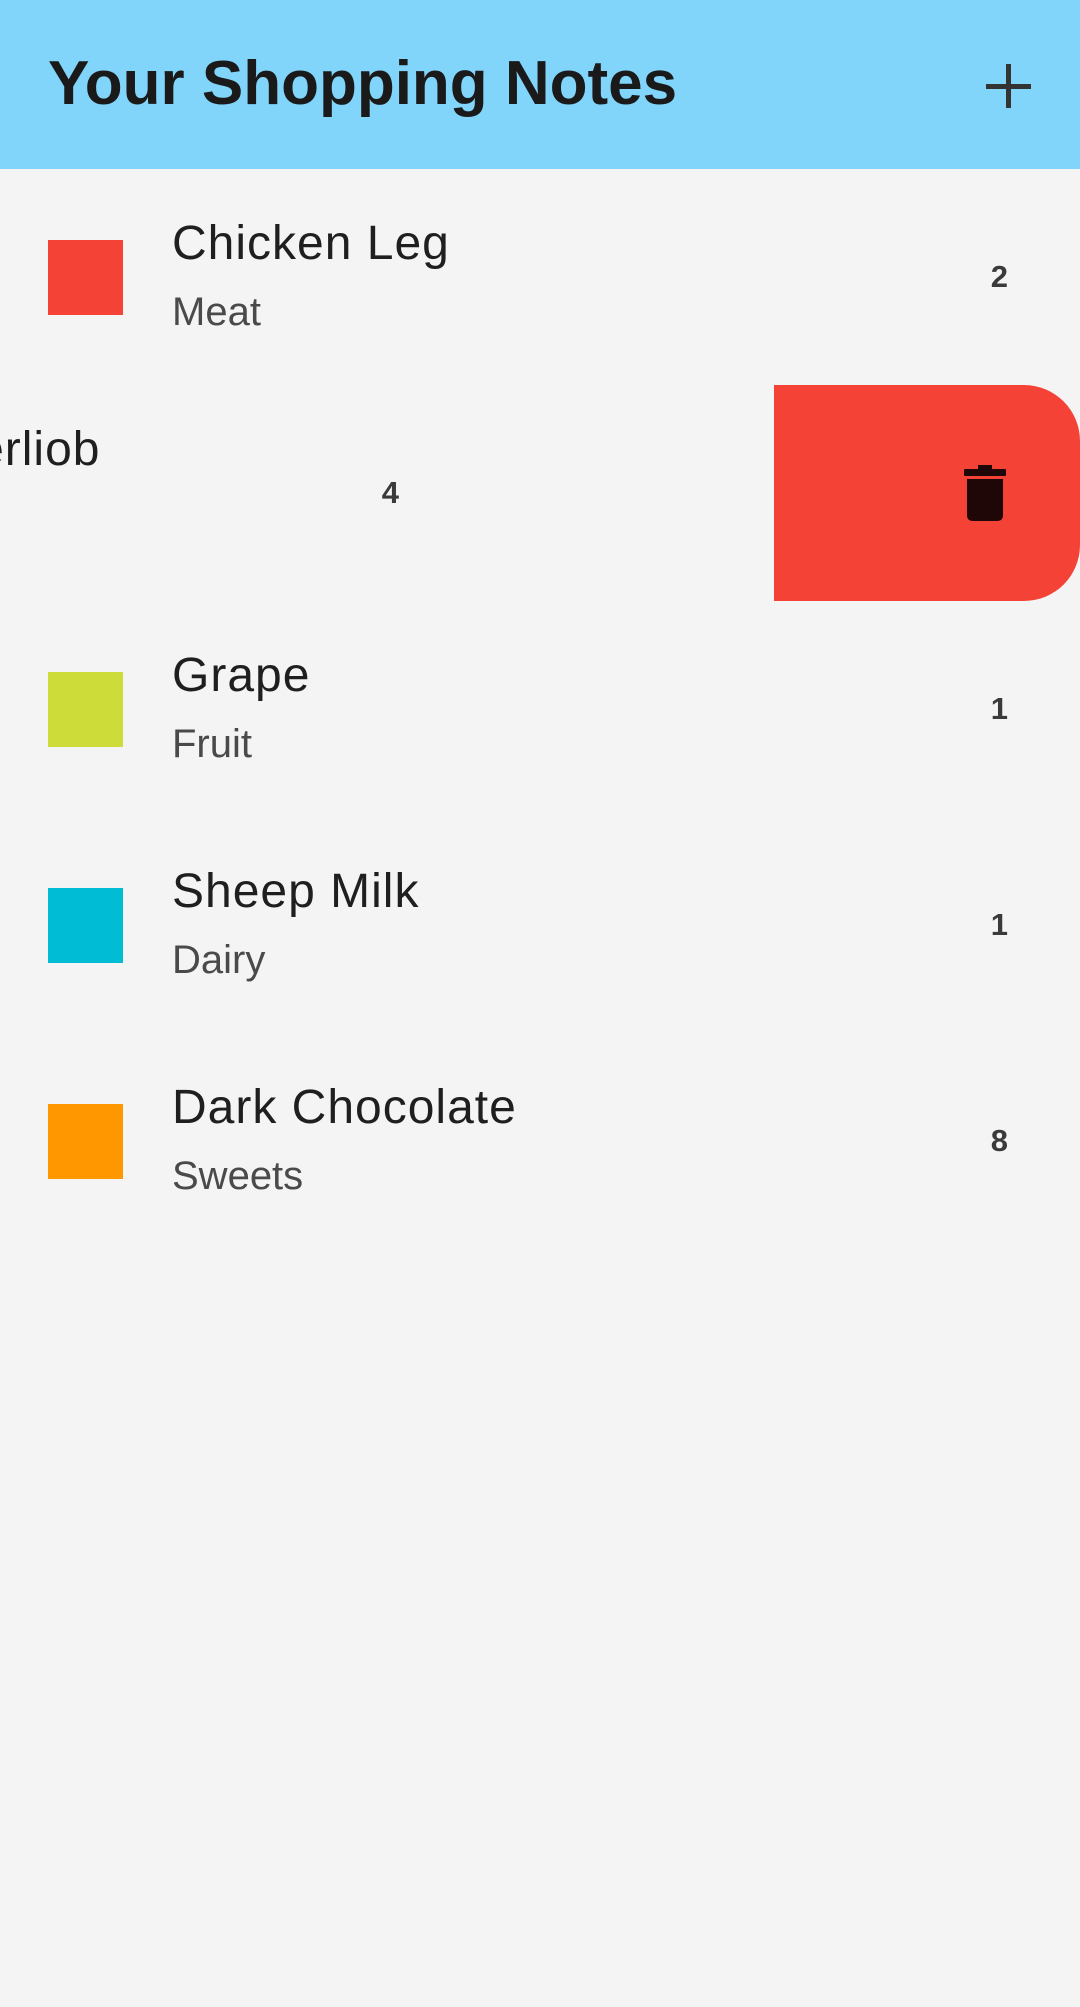 This screenshot has height=2007, width=1080. Describe the element at coordinates (216, 312) in the screenshot. I see `item-category: Meat` at that location.